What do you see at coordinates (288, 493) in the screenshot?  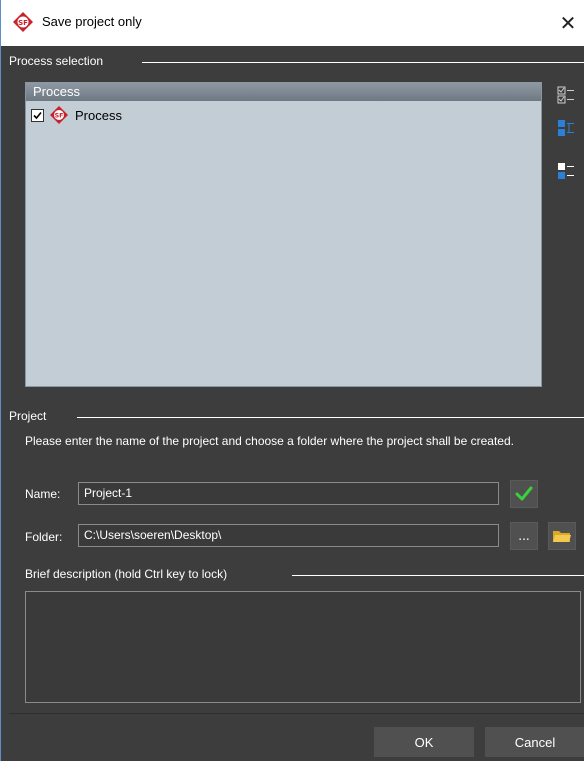 I see `name-field: Project-1` at bounding box center [288, 493].